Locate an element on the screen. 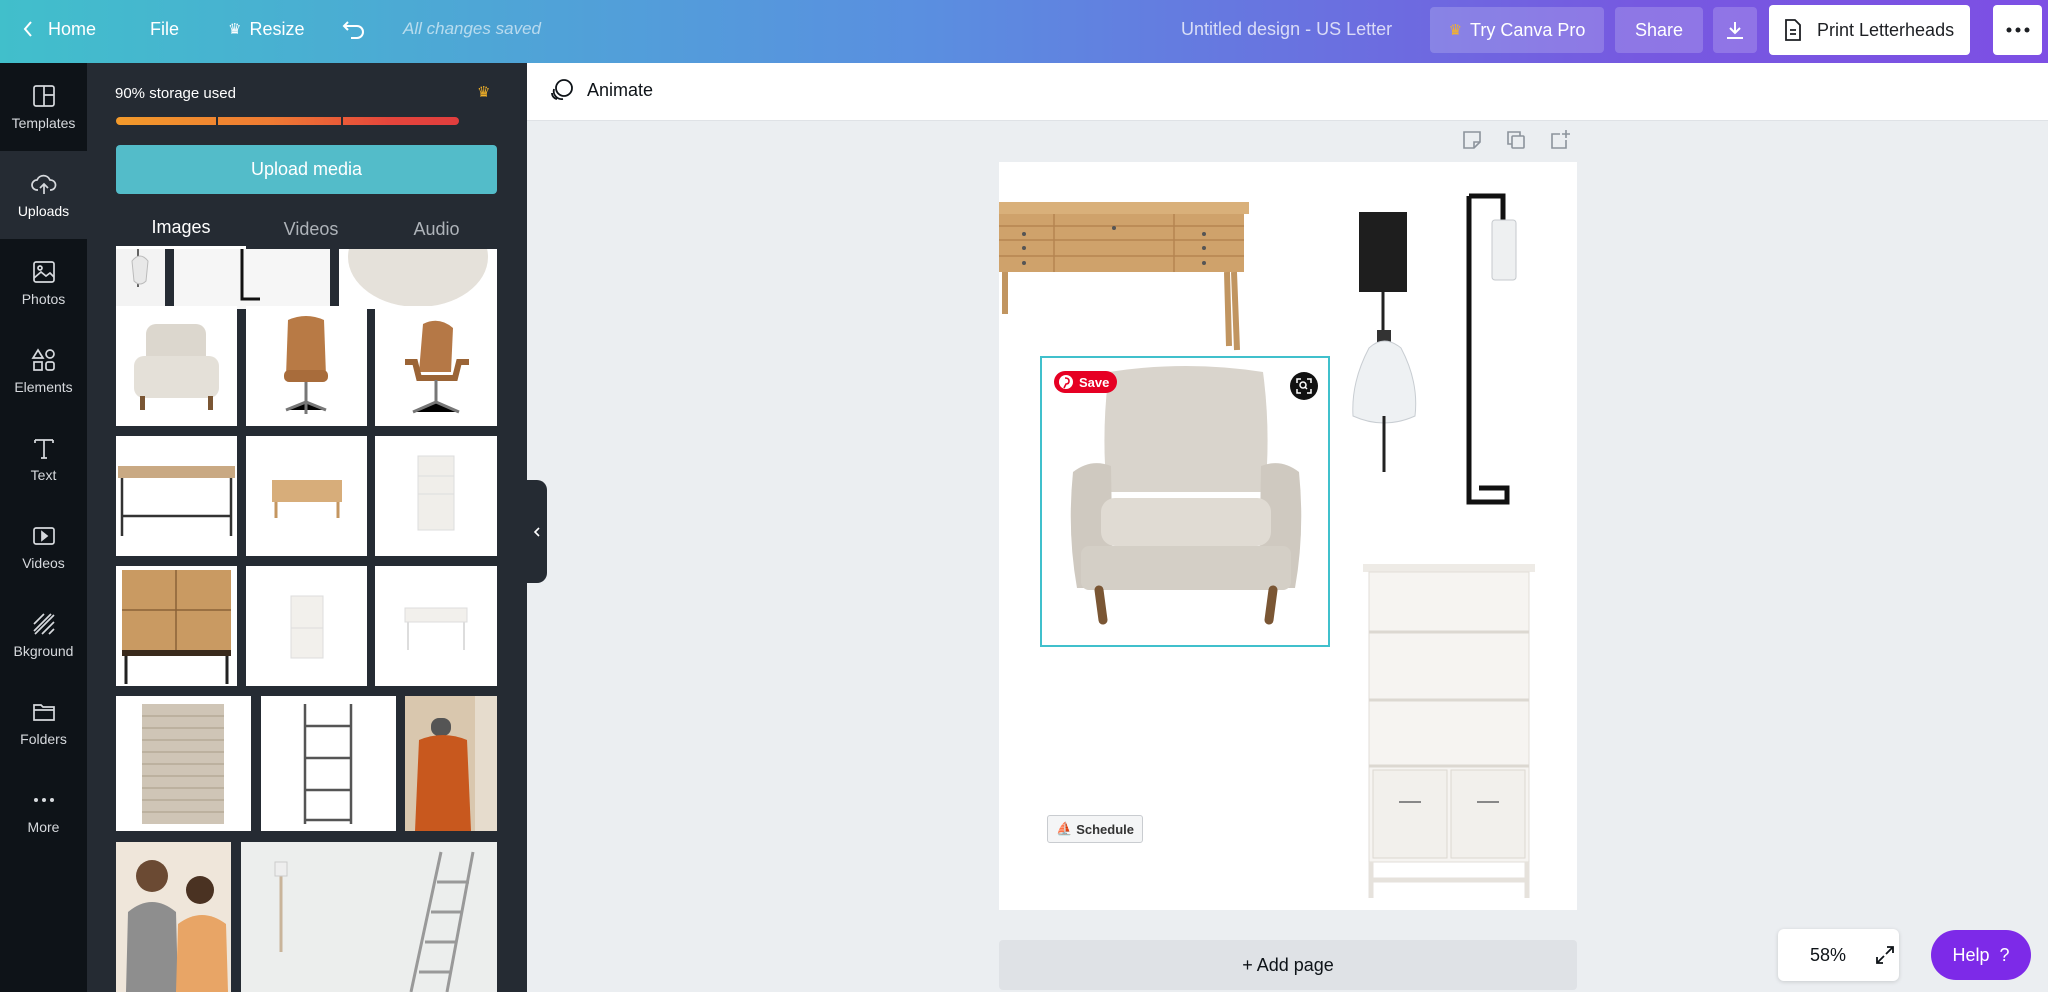  animate-label: Animate is located at coordinates (620, 89).